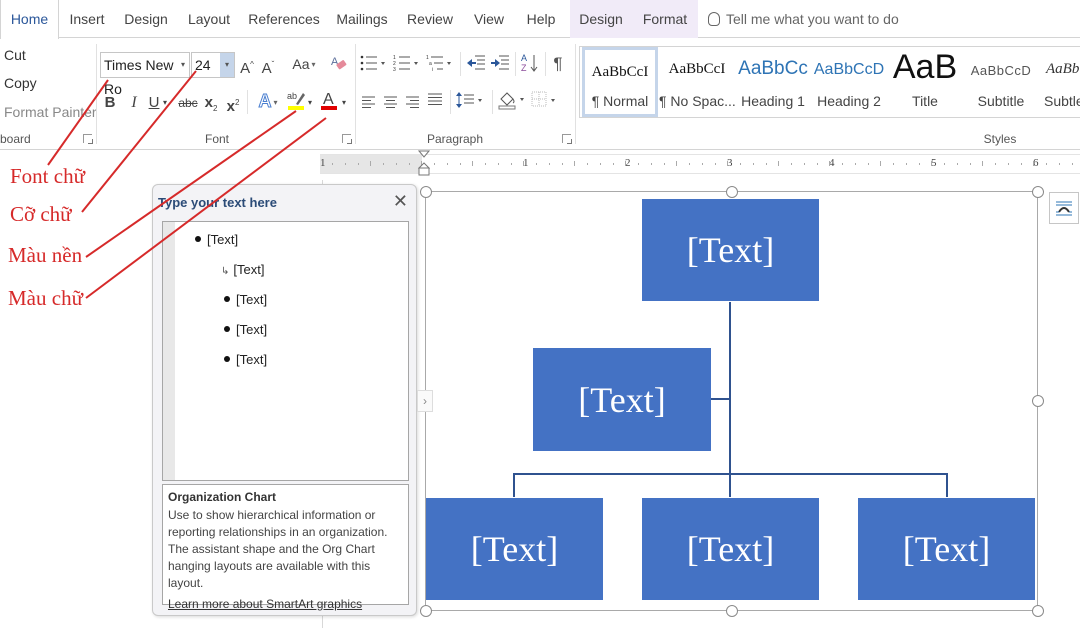  I want to click on style-title: AaB Title, so click(925, 82).